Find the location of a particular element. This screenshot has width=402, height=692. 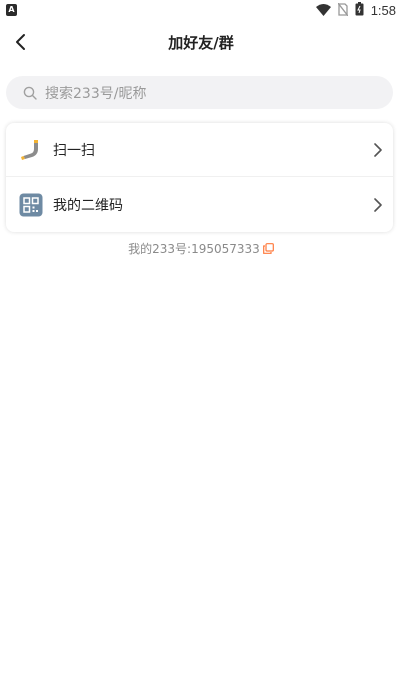

search-placeholder: 搜索233号/昵称 is located at coordinates (96, 93).